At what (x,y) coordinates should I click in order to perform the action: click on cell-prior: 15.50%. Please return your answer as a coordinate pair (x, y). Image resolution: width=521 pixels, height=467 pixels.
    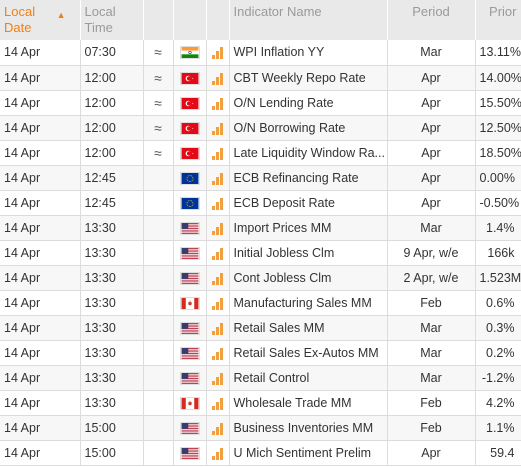
    Looking at the image, I should click on (498, 103).